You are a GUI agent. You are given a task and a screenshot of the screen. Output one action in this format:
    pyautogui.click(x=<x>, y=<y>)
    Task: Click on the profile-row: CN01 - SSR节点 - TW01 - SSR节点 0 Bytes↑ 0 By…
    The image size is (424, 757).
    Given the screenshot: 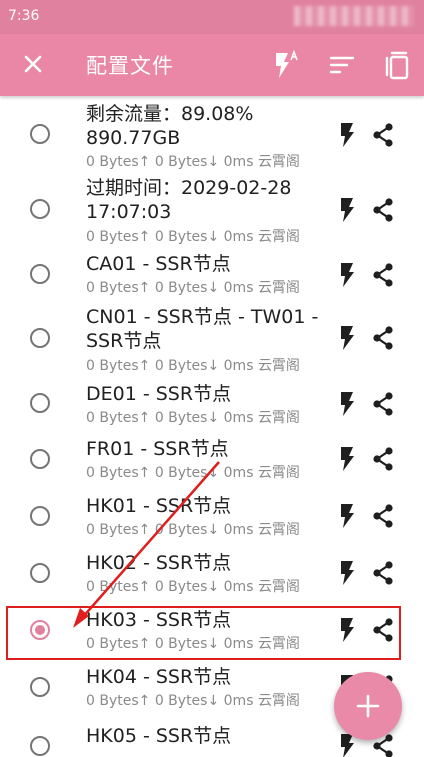 What is the action you would take?
    pyautogui.click(x=212, y=337)
    